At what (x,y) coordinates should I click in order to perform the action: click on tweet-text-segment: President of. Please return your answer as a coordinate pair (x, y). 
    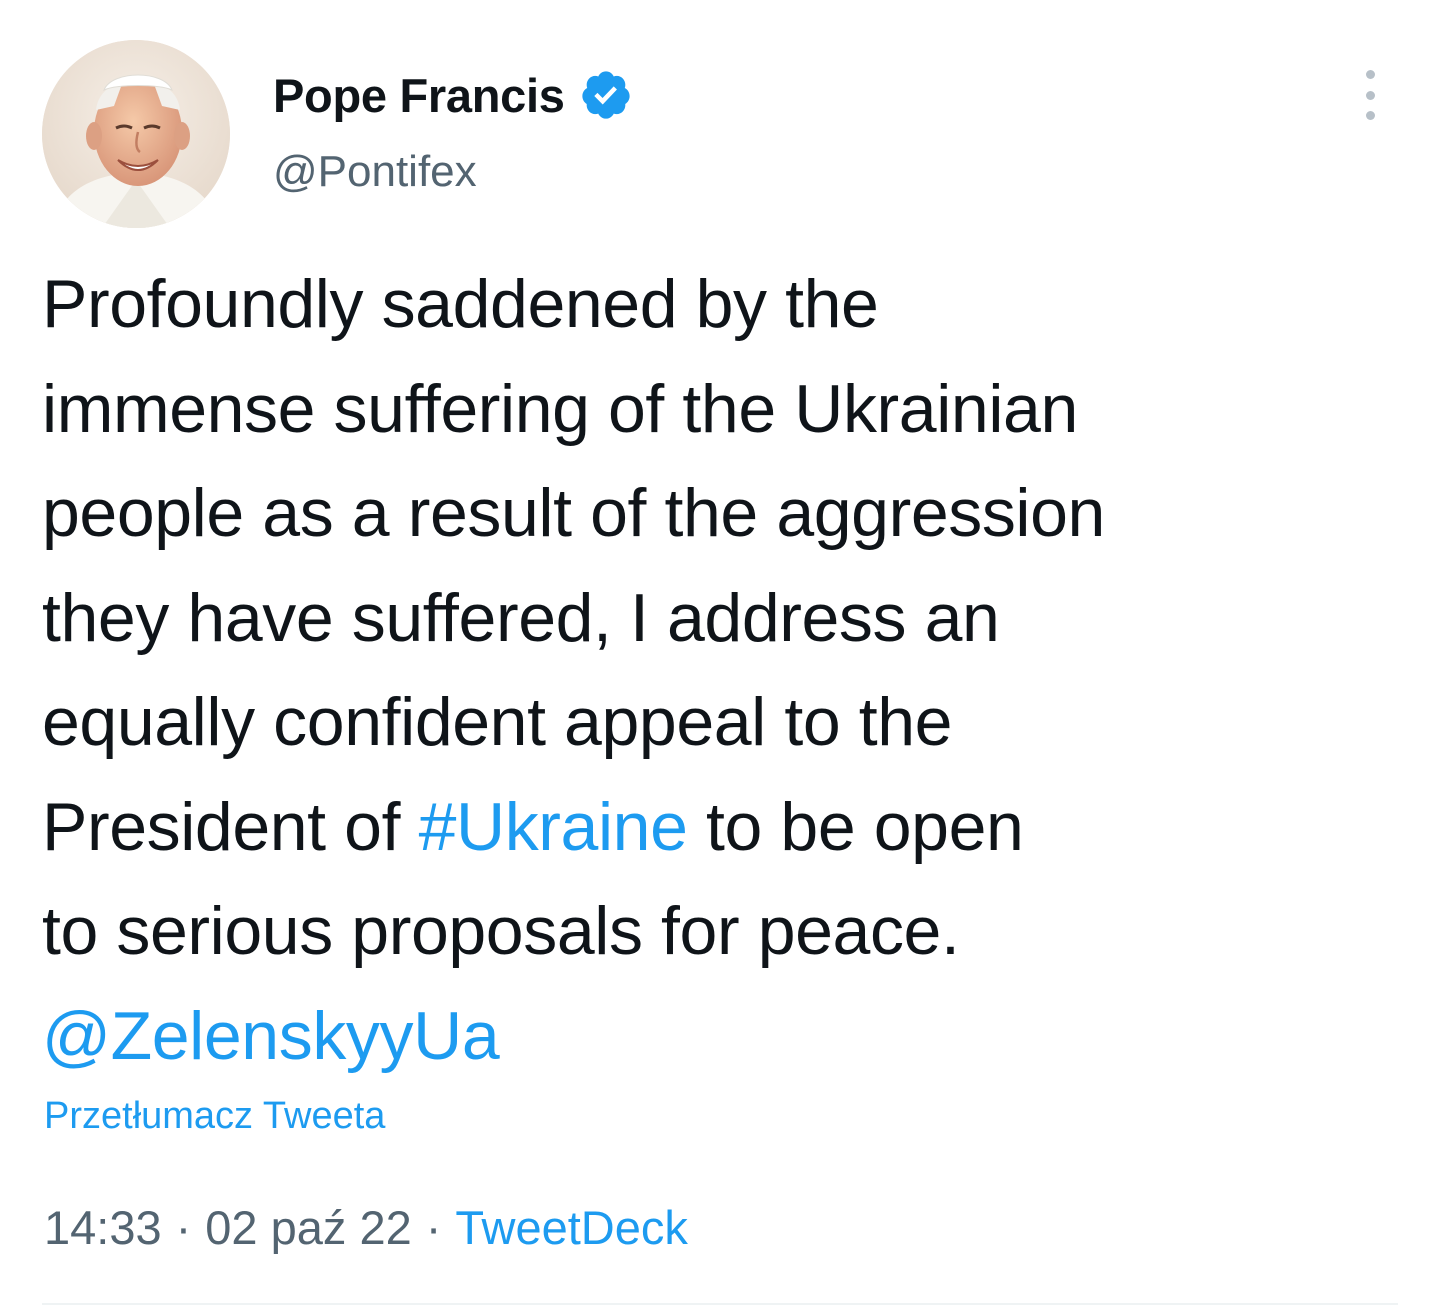
    Looking at the image, I should click on (230, 826).